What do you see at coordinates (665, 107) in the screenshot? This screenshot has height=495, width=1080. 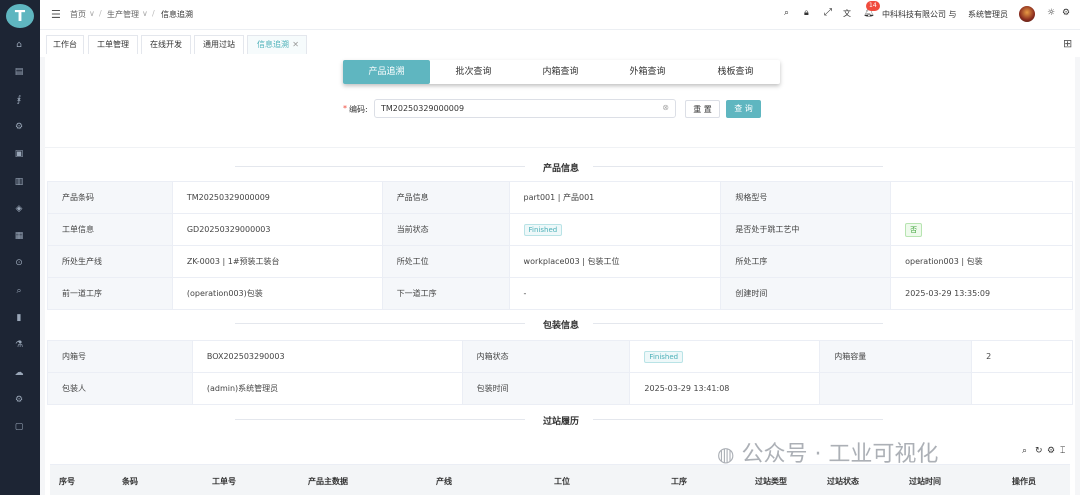 I see `clear-icon: ⊗` at bounding box center [665, 107].